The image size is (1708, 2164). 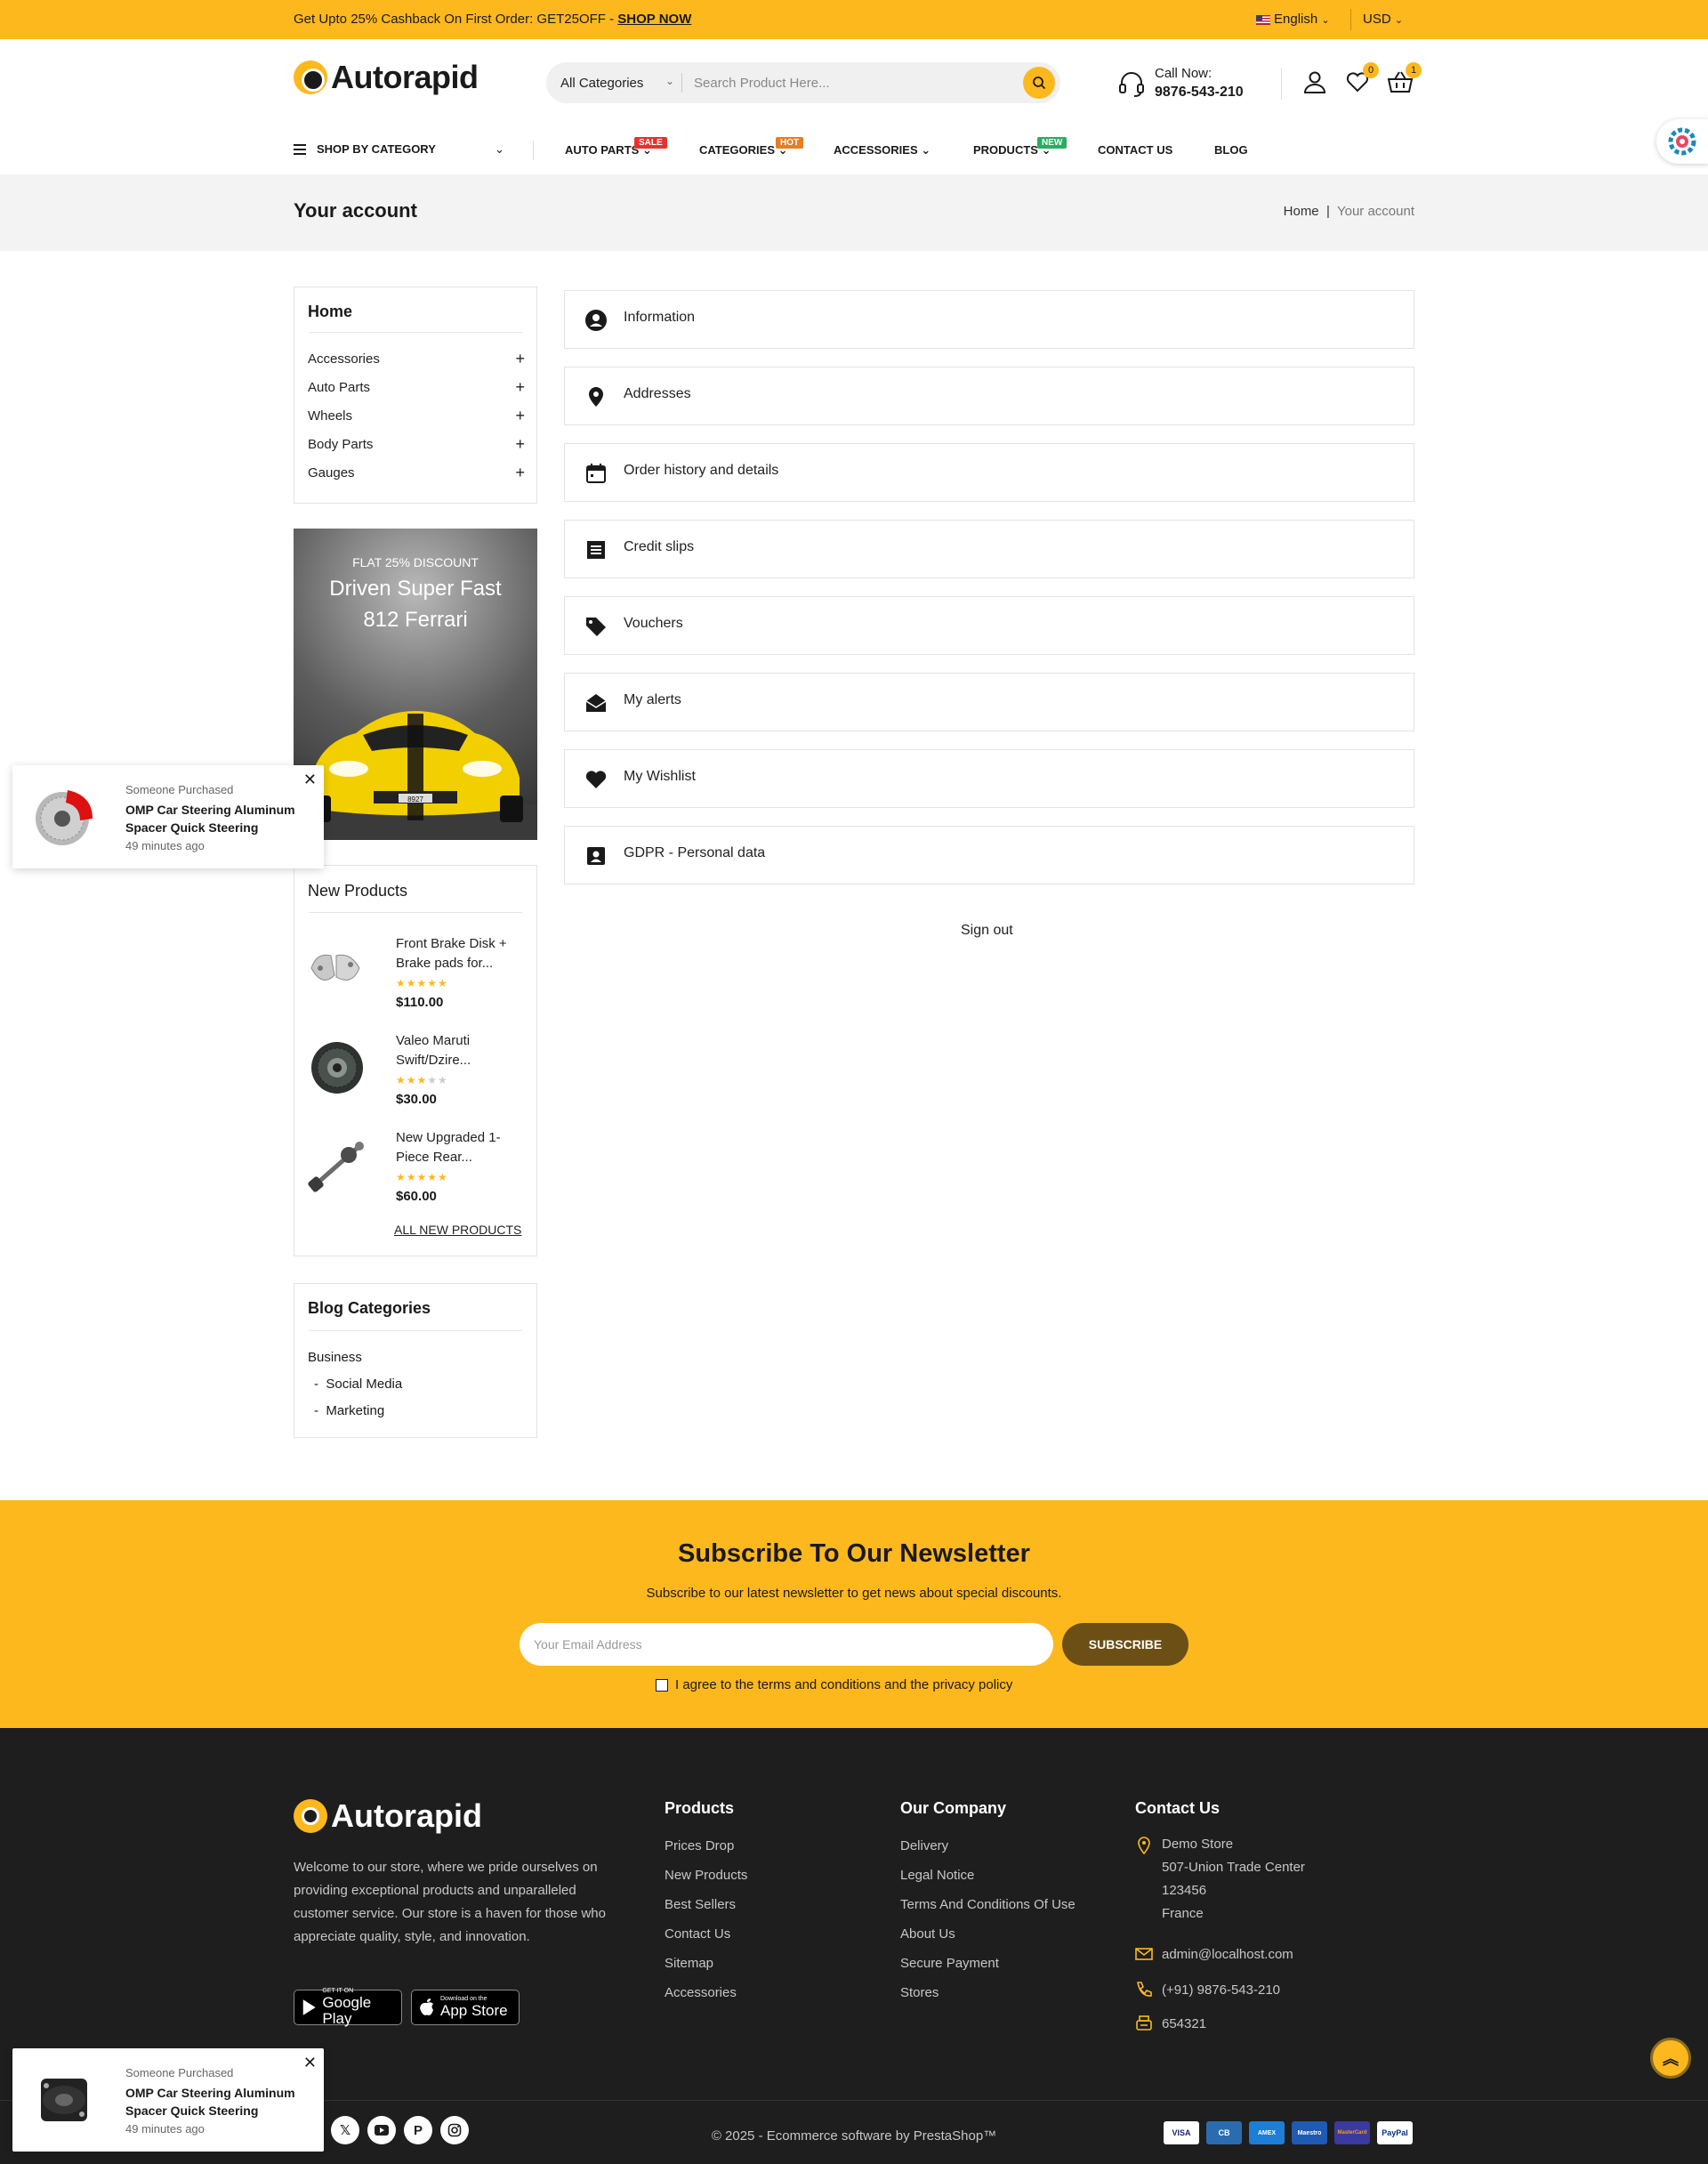 I want to click on terms-checkbox, so click(x=662, y=1685).